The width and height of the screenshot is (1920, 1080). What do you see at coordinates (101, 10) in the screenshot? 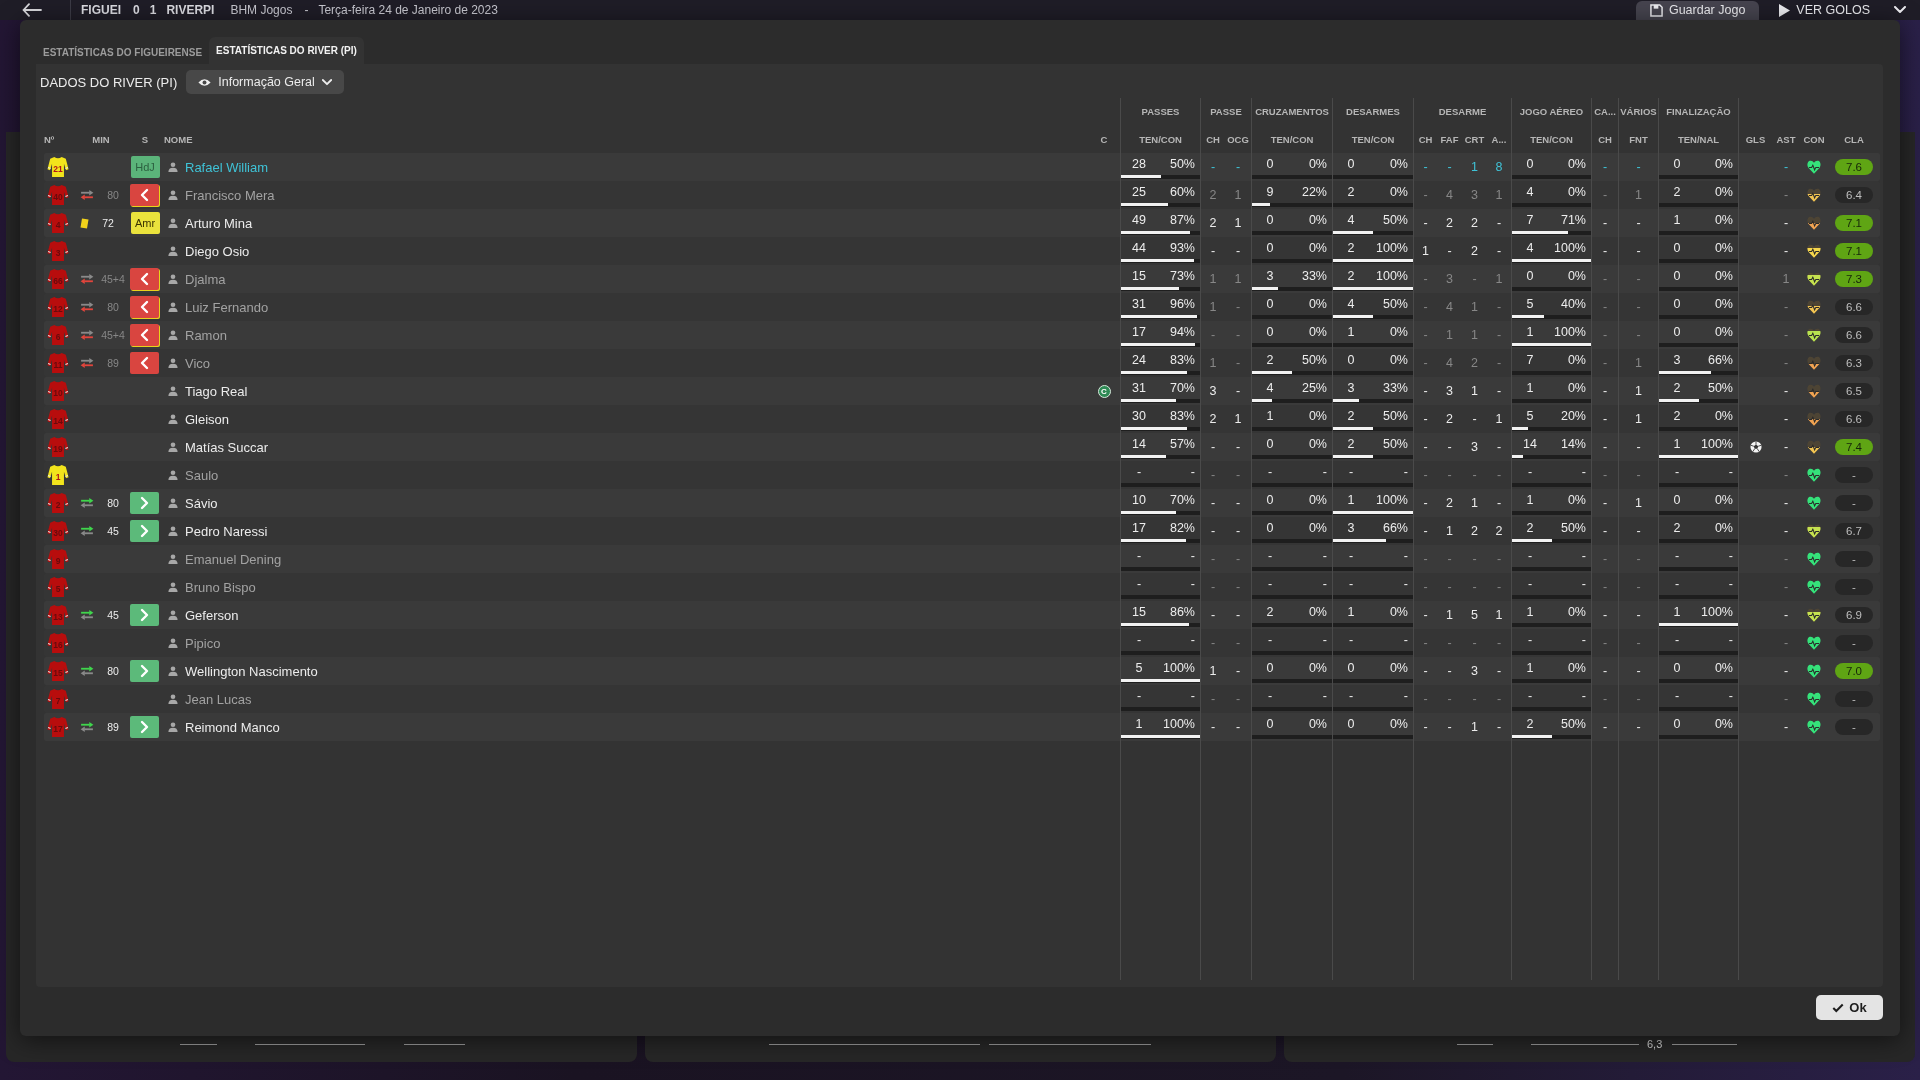
I see `team-name: FIGUEI` at bounding box center [101, 10].